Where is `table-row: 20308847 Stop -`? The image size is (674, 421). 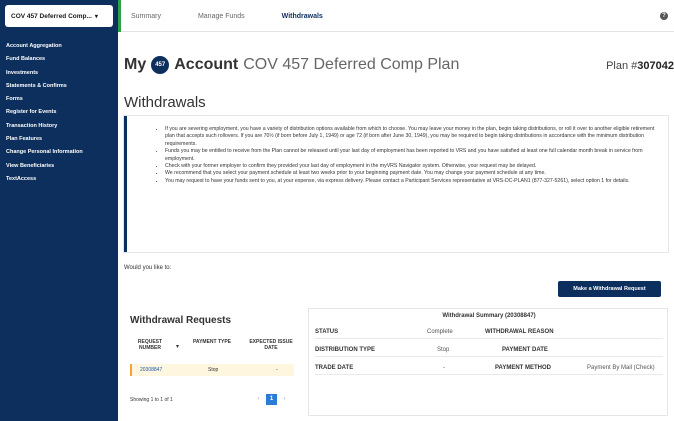
table-row: 20308847 Stop - is located at coordinates (212, 370).